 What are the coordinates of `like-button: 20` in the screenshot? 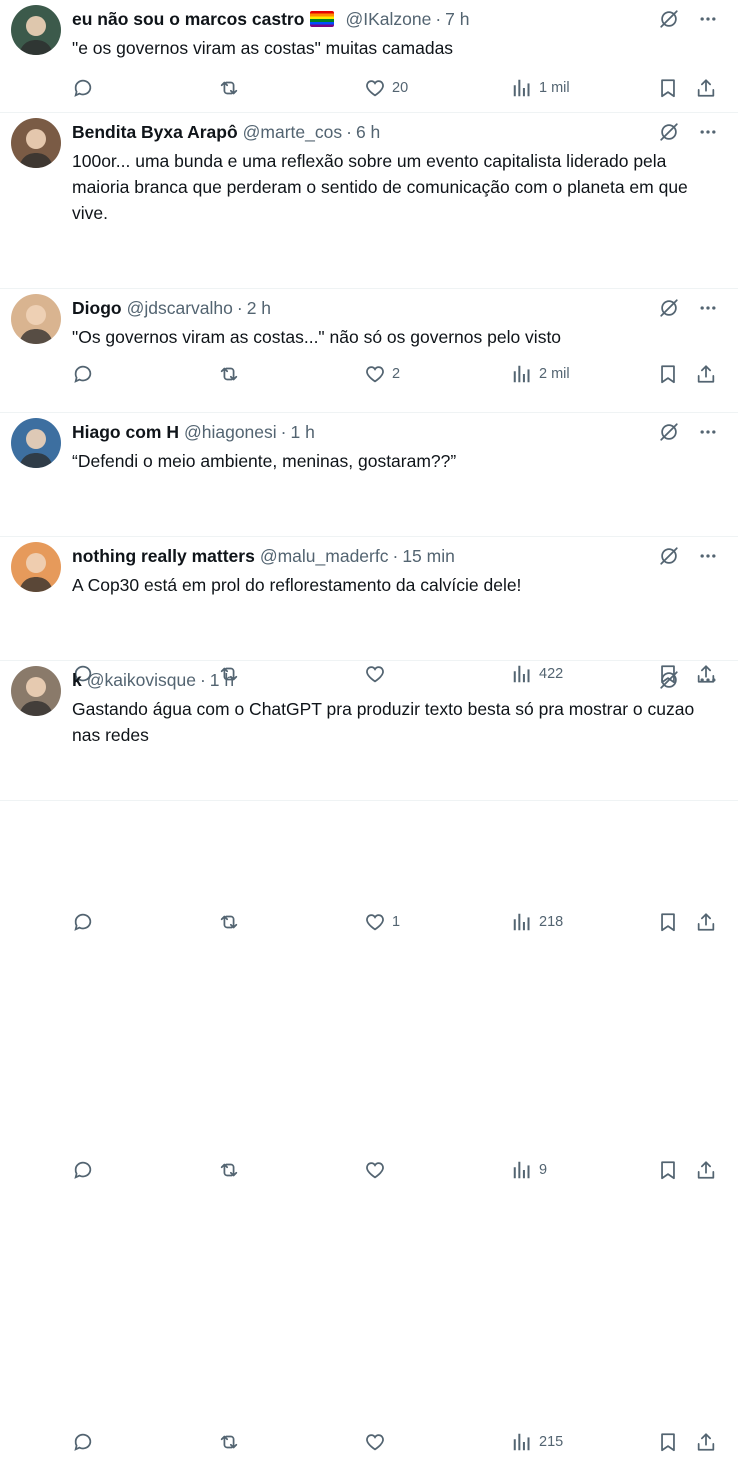 It's located at (386, 88).